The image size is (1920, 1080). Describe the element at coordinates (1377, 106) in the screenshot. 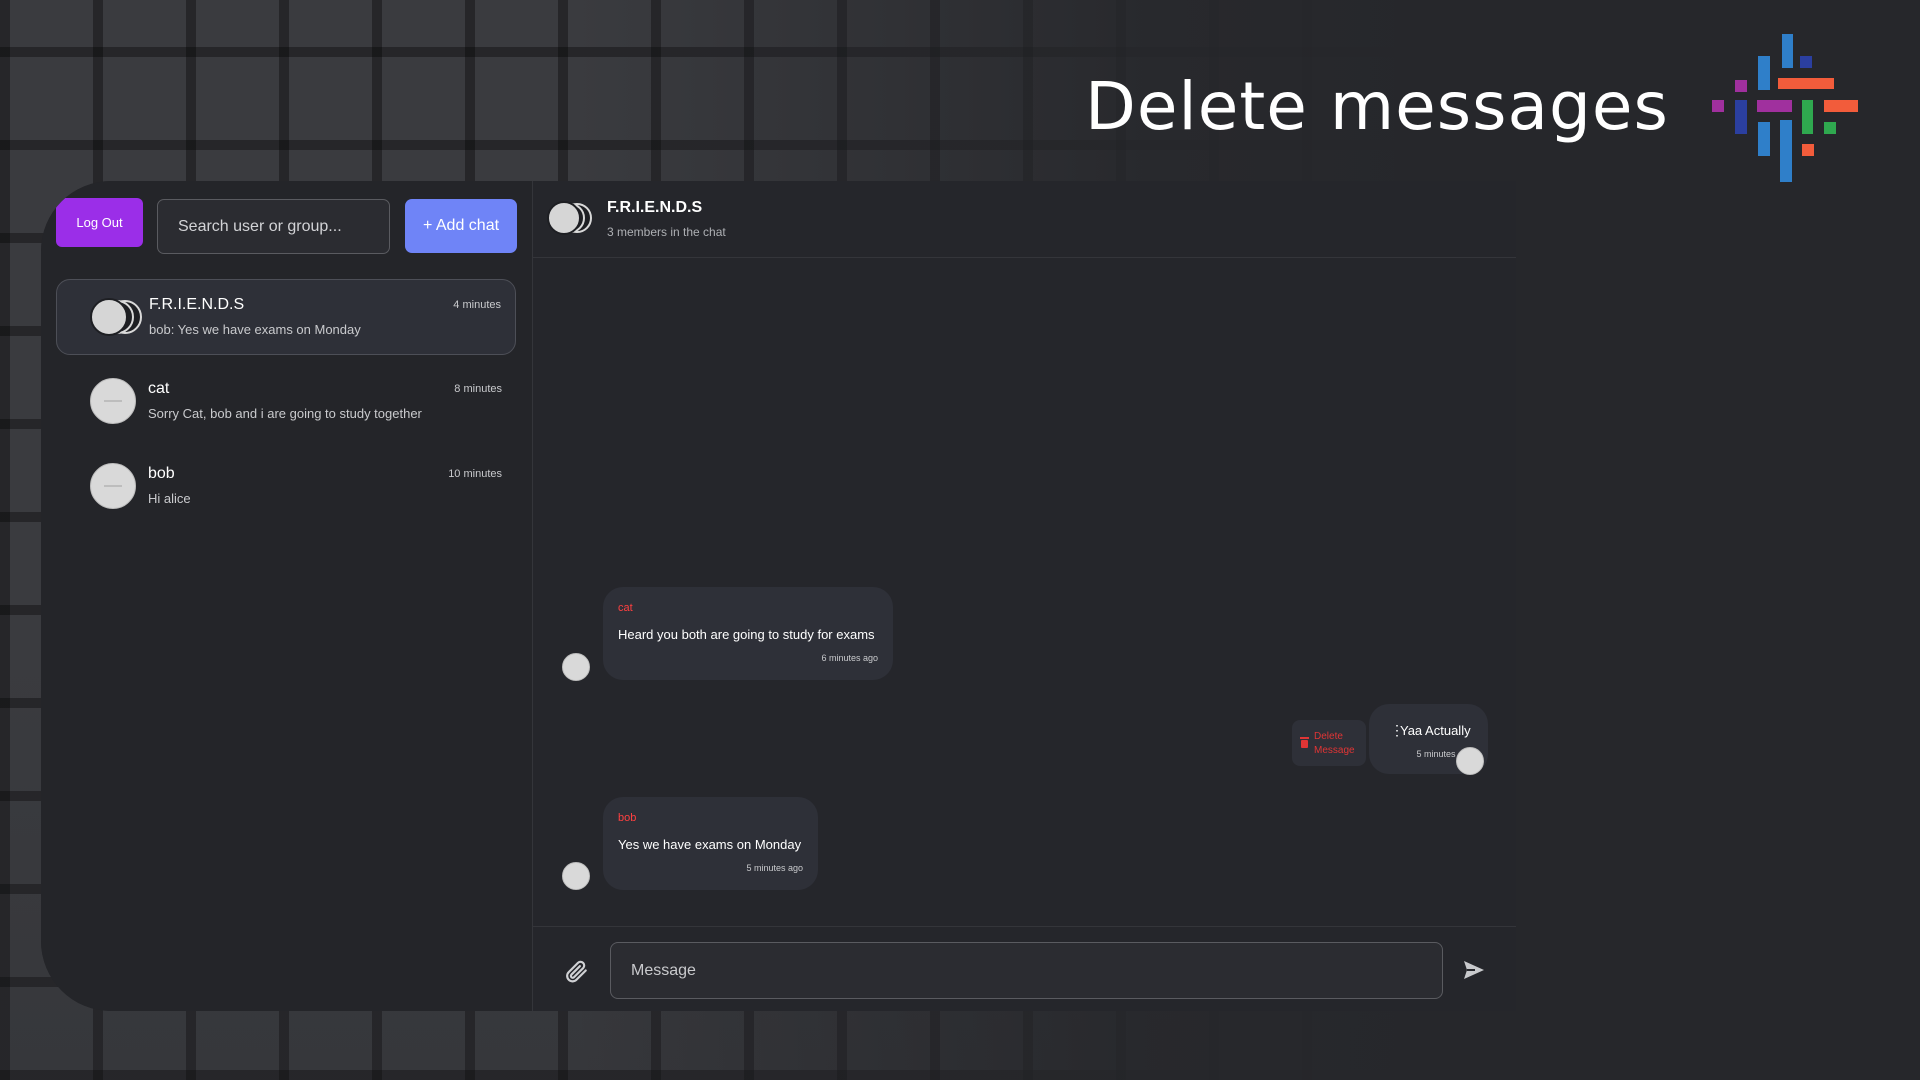

I see `slide-title: Delete messages` at that location.